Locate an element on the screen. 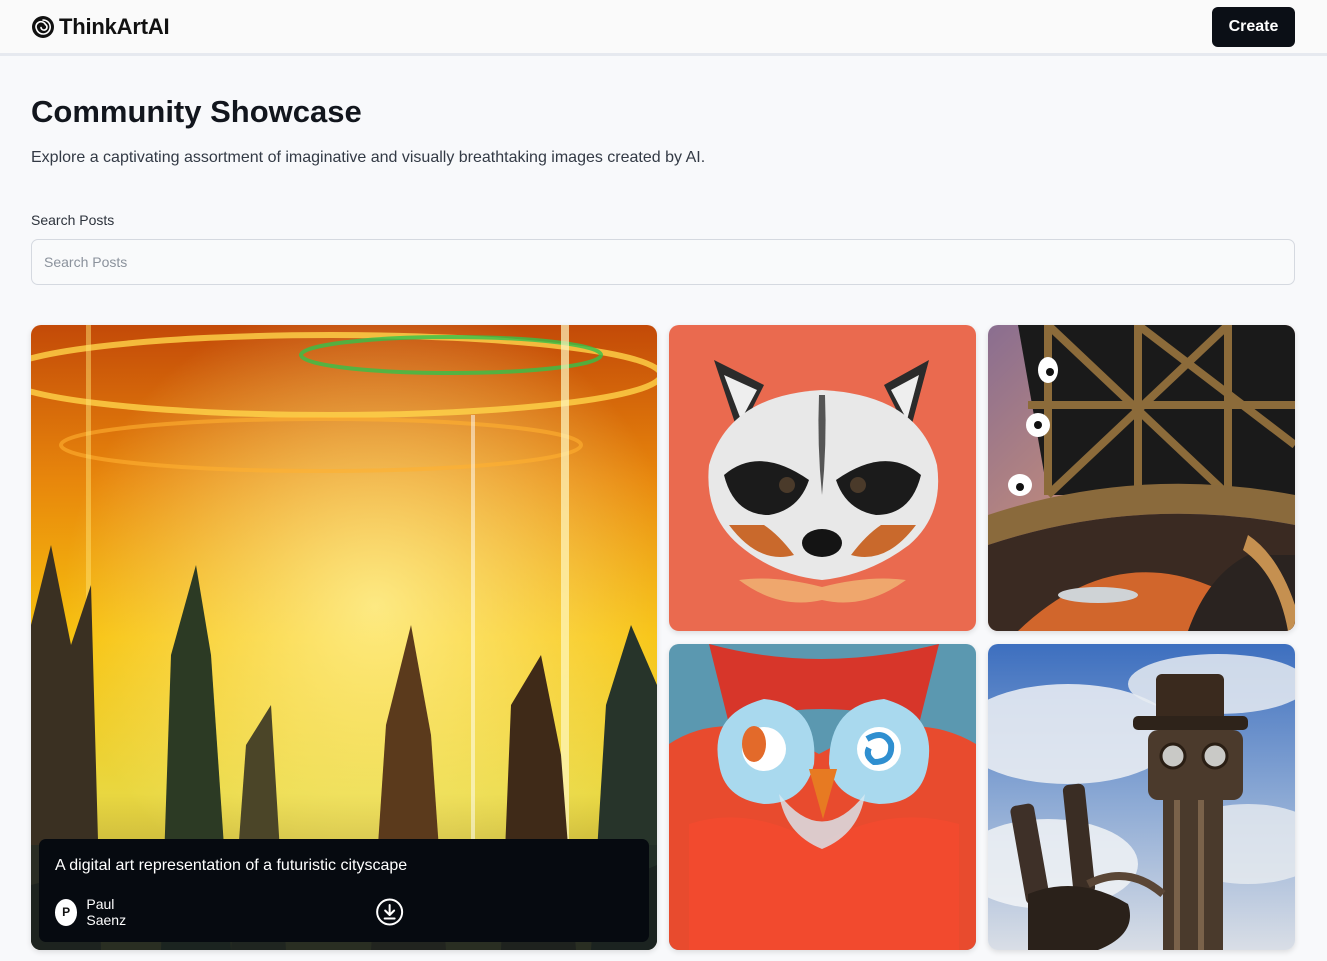  gallery-card-tower is located at coordinates (1141, 478).